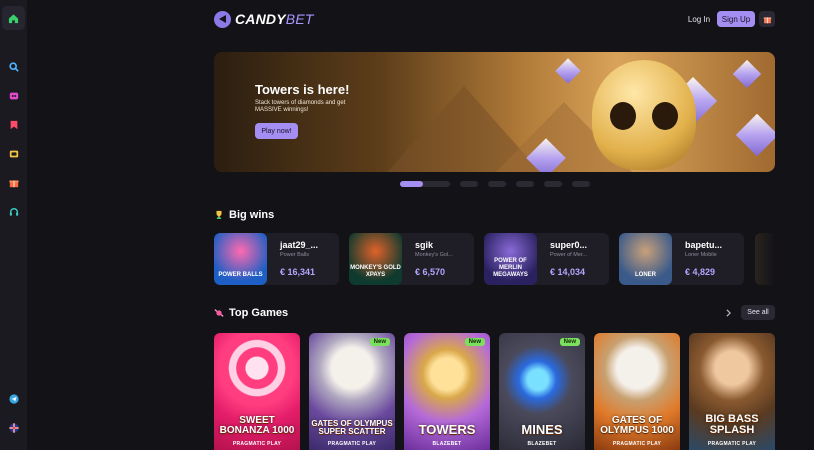 Image resolution: width=814 pixels, height=450 pixels. What do you see at coordinates (352, 427) in the screenshot?
I see `game-title: GATES OF OLYMPUS SUPER SCATTER` at bounding box center [352, 427].